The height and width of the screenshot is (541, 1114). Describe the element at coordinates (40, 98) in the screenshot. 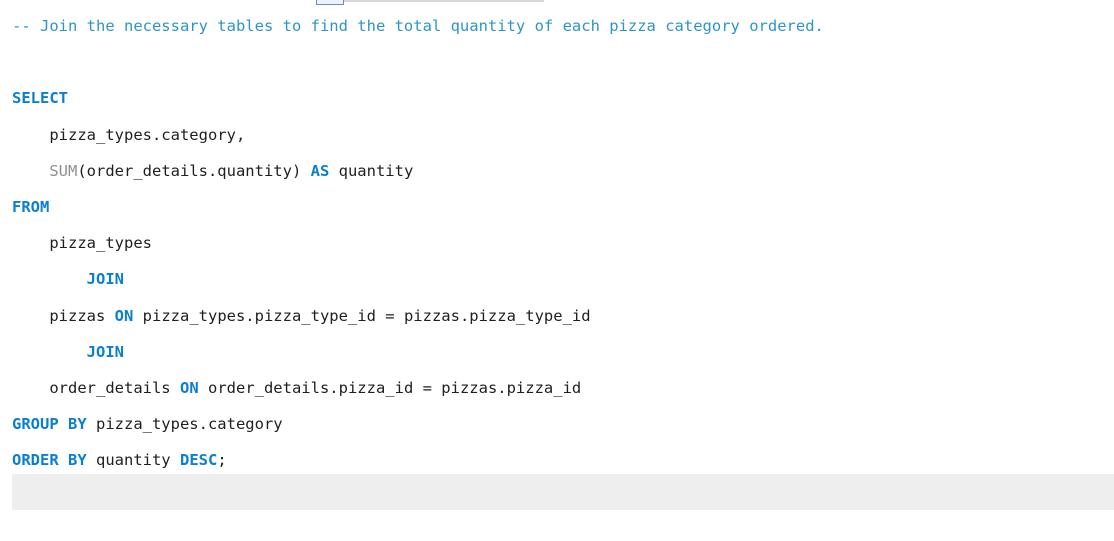

I see `sql-keyword: SELECT` at that location.